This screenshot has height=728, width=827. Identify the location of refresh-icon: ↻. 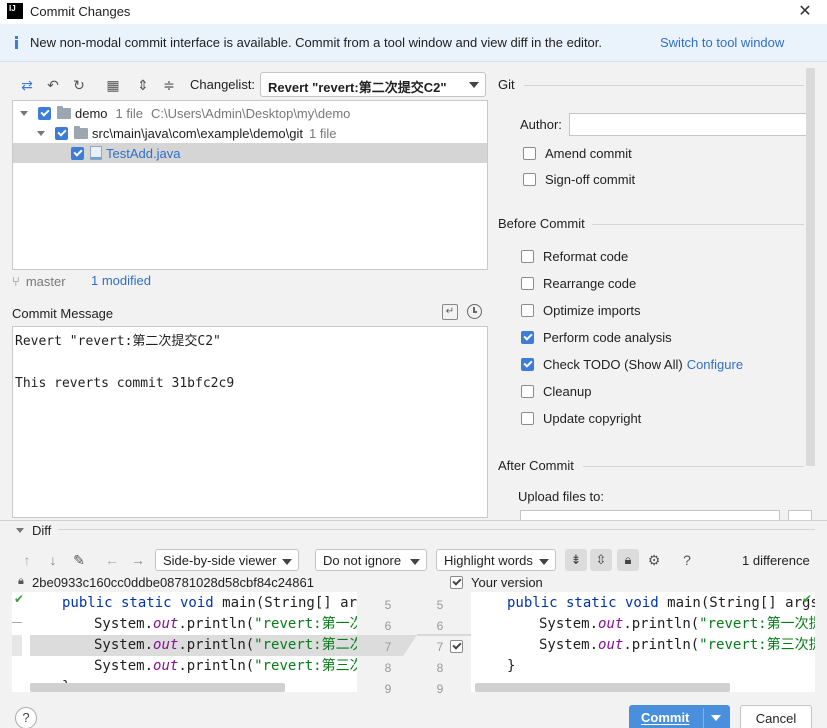
(79, 85).